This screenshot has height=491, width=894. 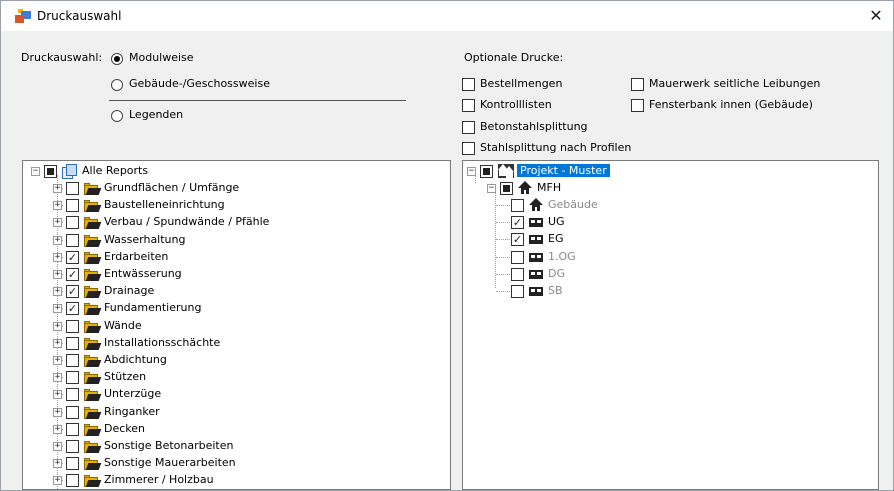 I want to click on tree-checkbox-alle-reports, so click(x=50, y=171).